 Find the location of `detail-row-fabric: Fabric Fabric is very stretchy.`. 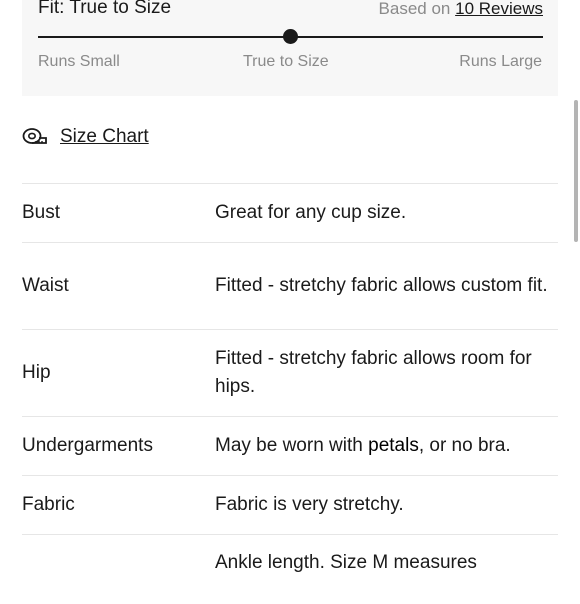

detail-row-fabric: Fabric Fabric is very stretchy. is located at coordinates (290, 504).